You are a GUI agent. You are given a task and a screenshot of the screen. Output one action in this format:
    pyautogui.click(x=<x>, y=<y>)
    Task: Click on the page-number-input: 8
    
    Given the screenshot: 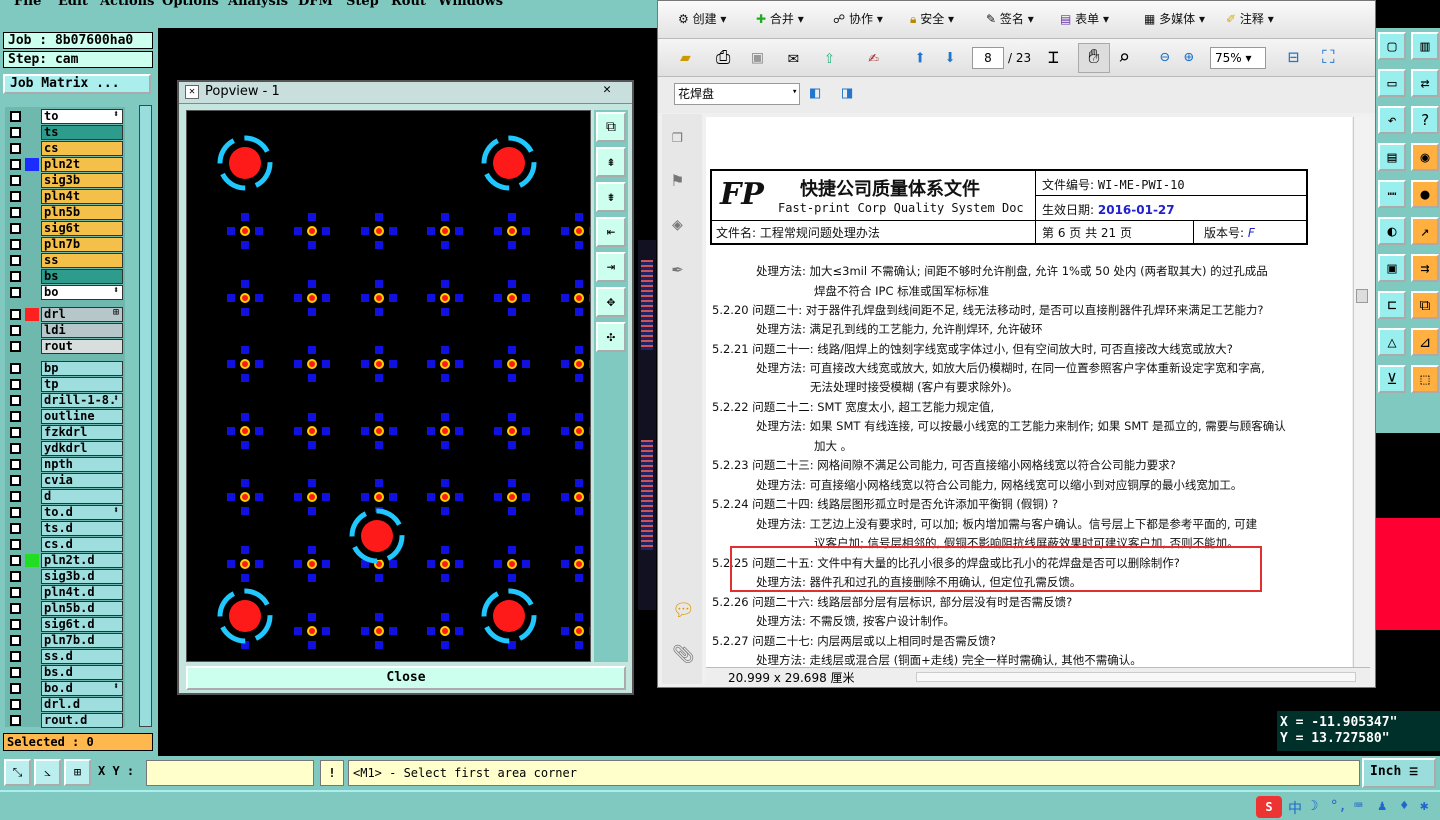 What is the action you would take?
    pyautogui.click(x=988, y=58)
    